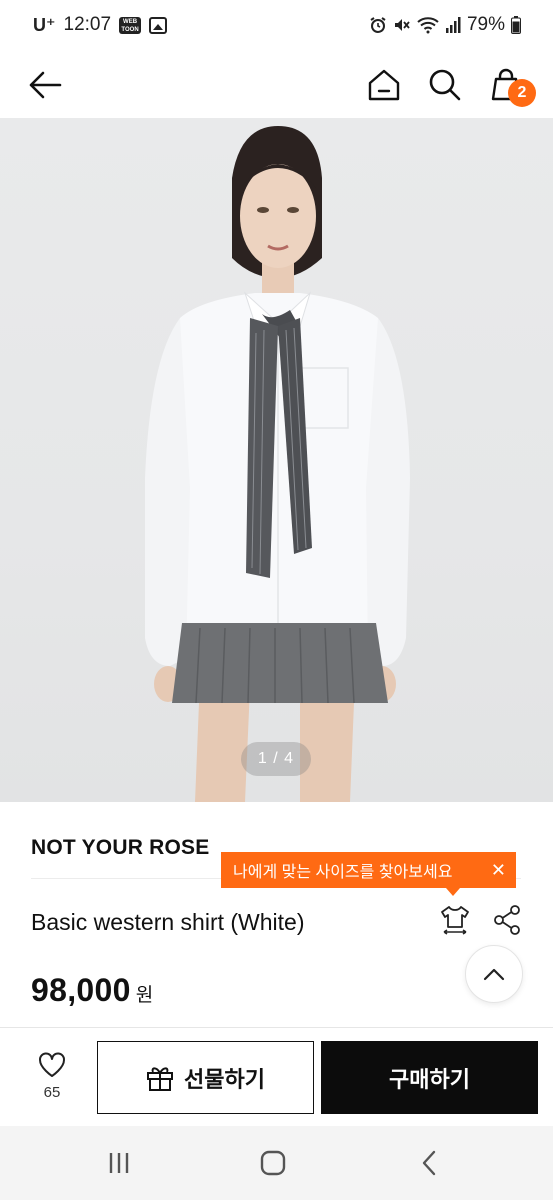  Describe the element at coordinates (428, 25) in the screenshot. I see `wifi-icon` at that location.